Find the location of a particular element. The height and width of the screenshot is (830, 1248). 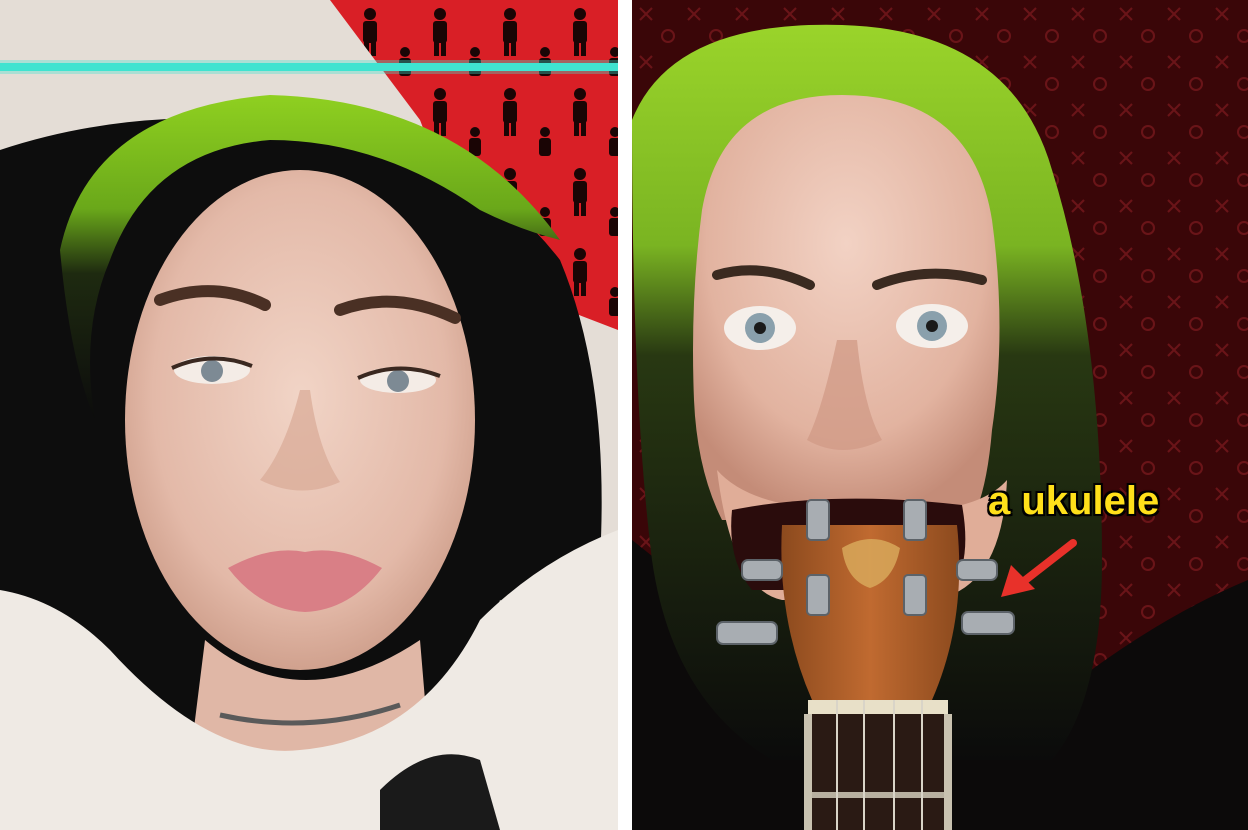

red-arrow-icon is located at coordinates (1039, 568).